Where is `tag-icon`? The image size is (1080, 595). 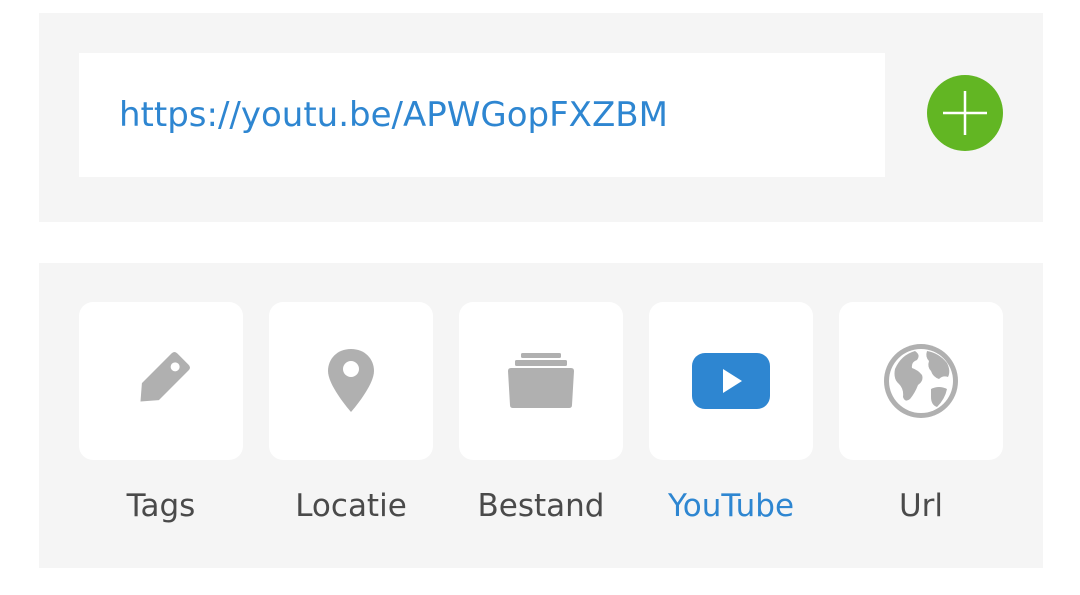 tag-icon is located at coordinates (165, 377).